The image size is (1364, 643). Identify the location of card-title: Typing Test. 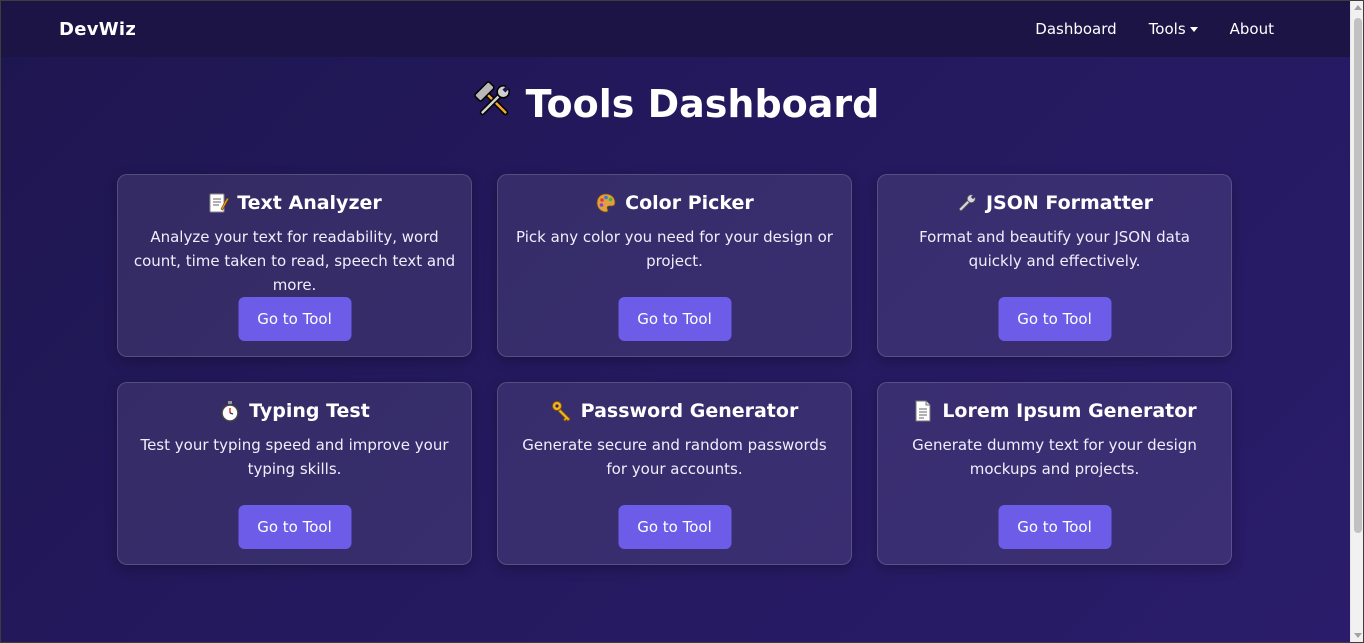
(294, 411).